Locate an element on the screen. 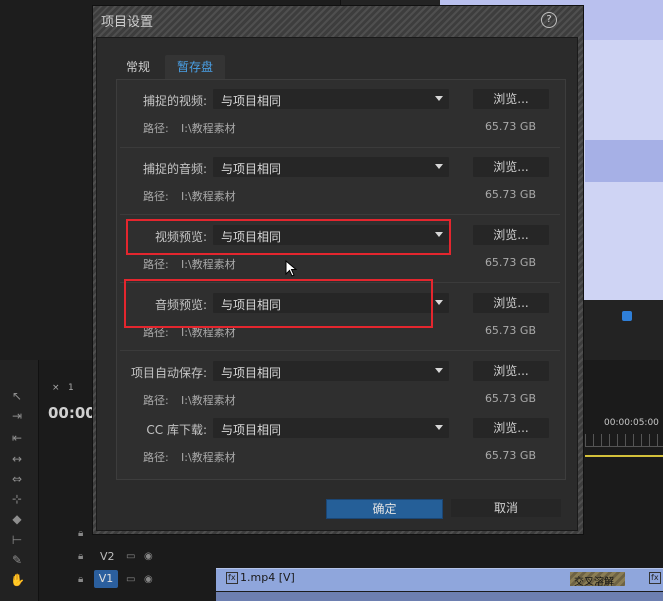  project-auto-save-free-space: 65.73 GB is located at coordinates (510, 398).